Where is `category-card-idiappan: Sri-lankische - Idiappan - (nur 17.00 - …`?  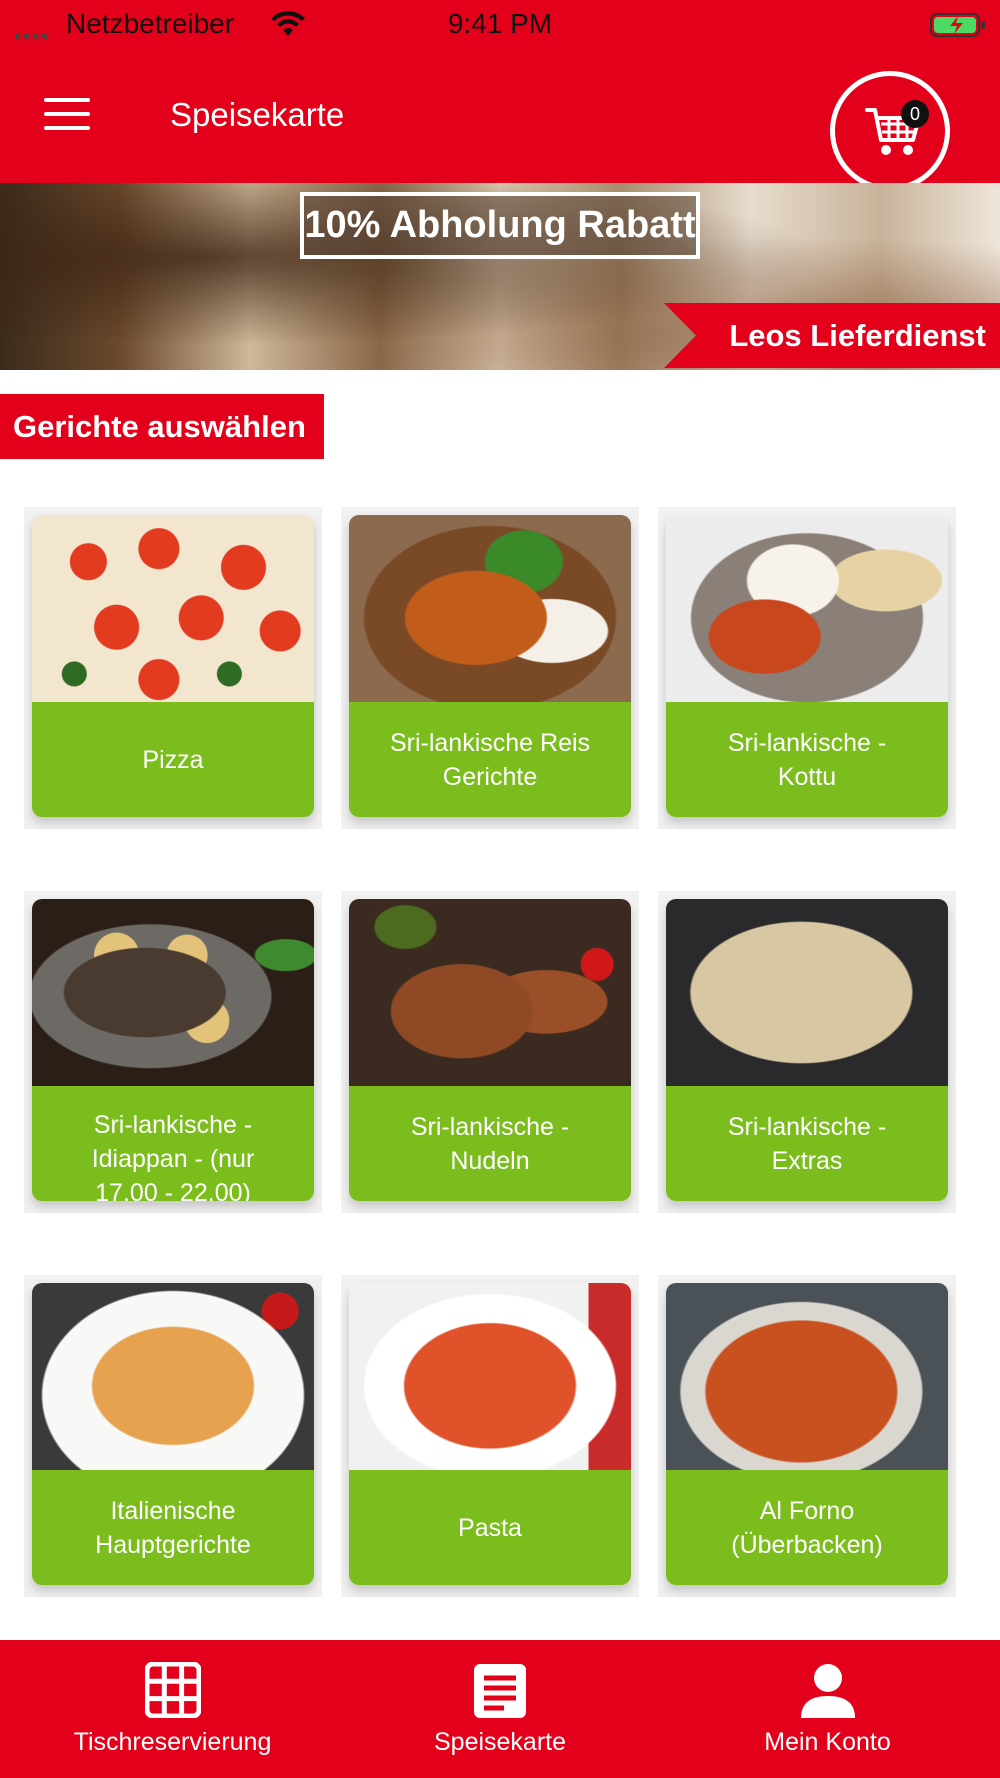
category-card-idiappan: Sri-lankische - Idiappan - (nur 17.00 - … is located at coordinates (173, 1052).